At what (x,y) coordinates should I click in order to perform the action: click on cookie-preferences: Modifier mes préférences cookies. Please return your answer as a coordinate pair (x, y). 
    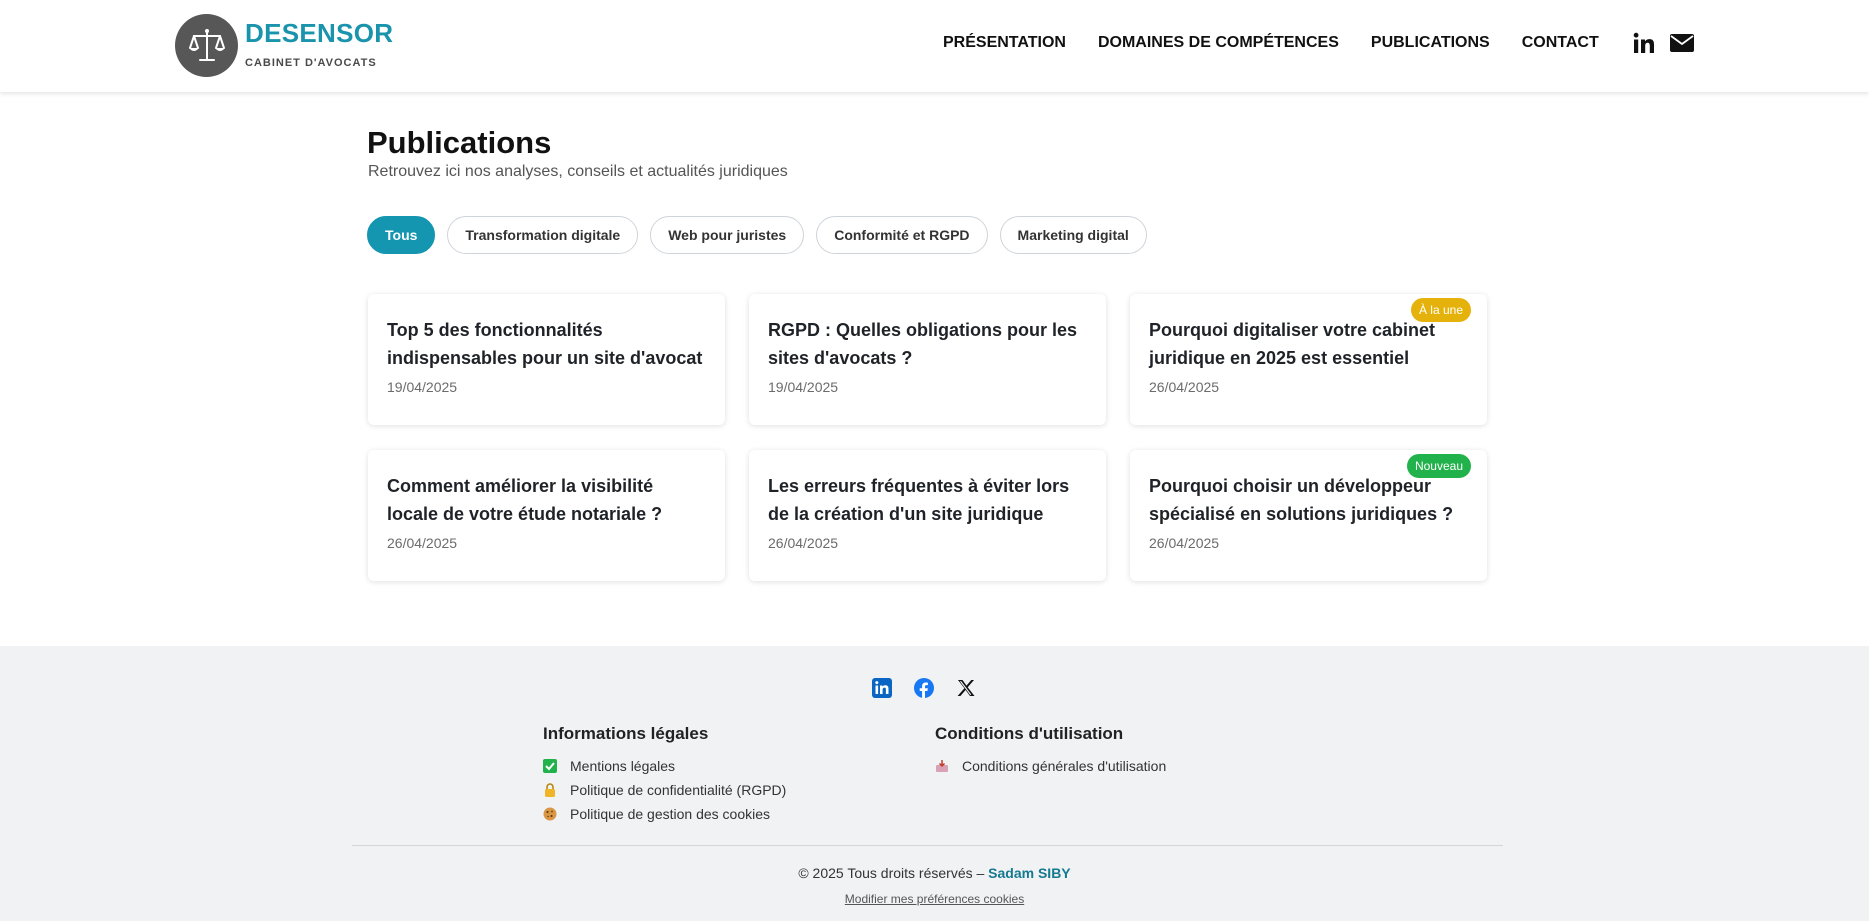
    Looking at the image, I should click on (934, 899).